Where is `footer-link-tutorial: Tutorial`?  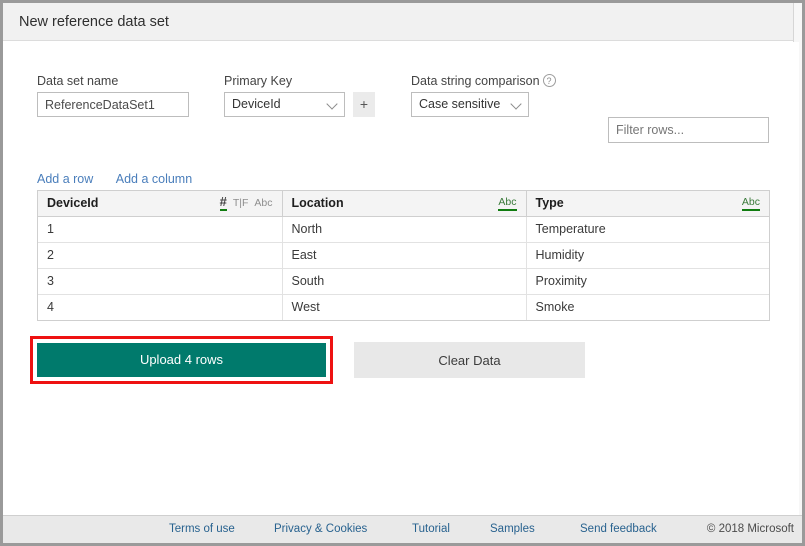
footer-link-tutorial: Tutorial is located at coordinates (431, 529).